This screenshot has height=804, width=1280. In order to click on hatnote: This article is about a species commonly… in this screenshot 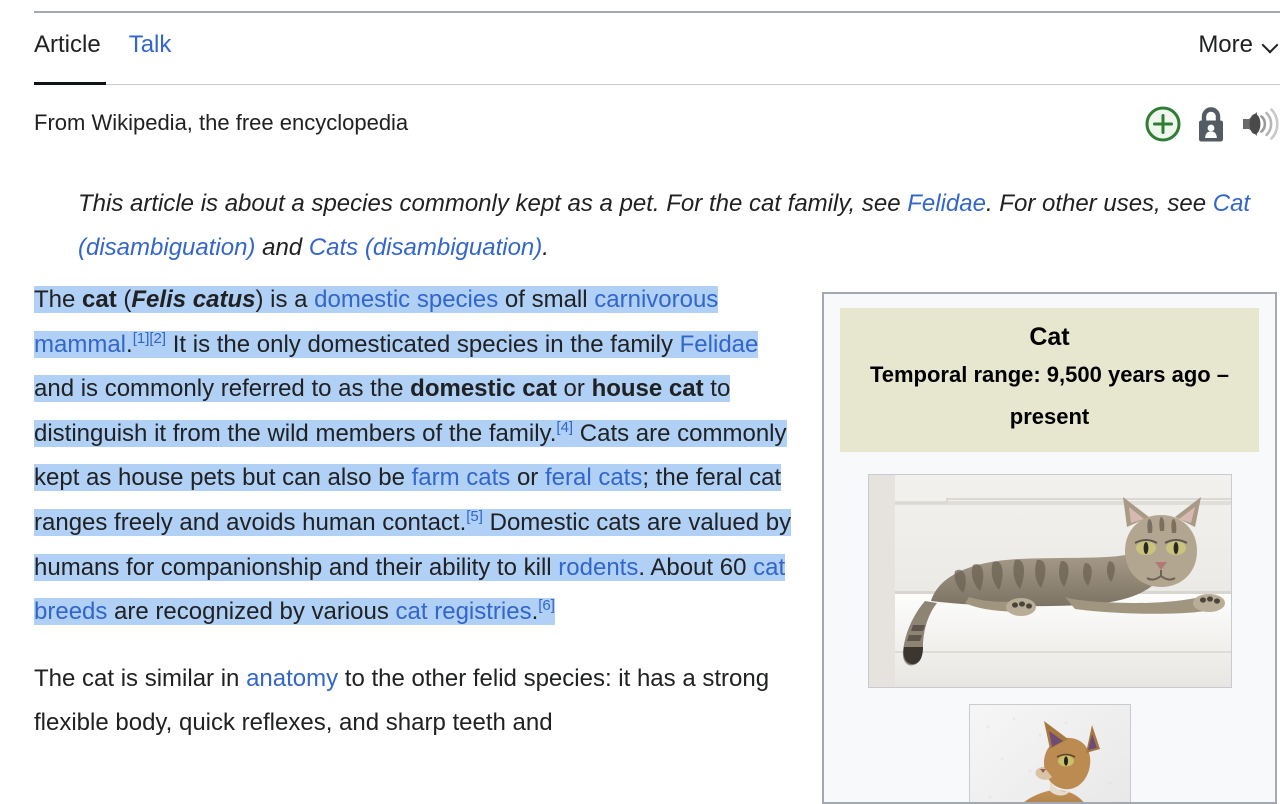, I will do `click(678, 226)`.